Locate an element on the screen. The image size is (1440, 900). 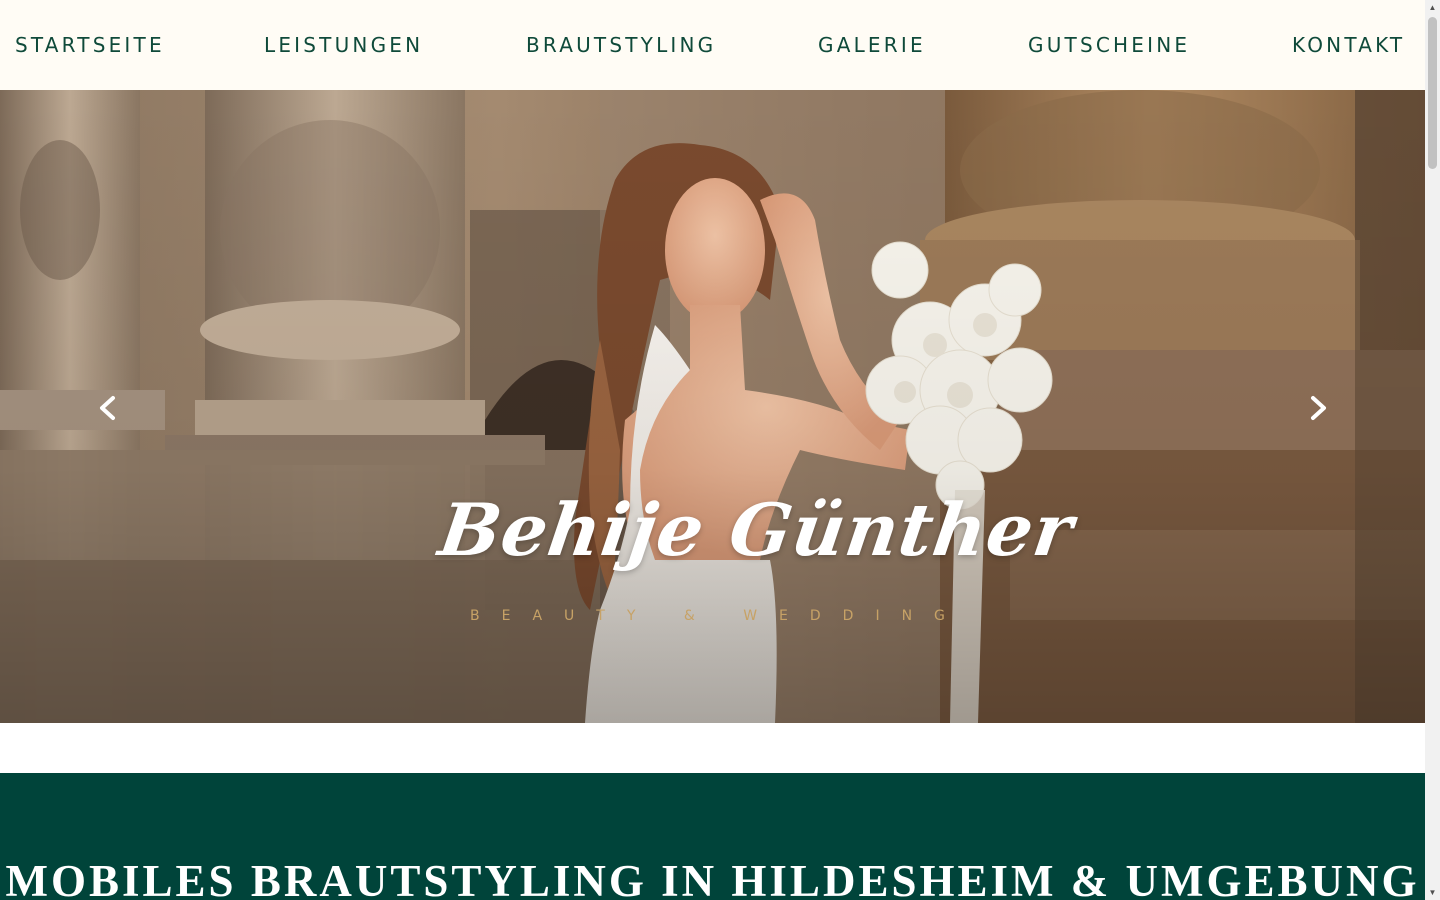
chevron-left-icon is located at coordinates (107, 408).